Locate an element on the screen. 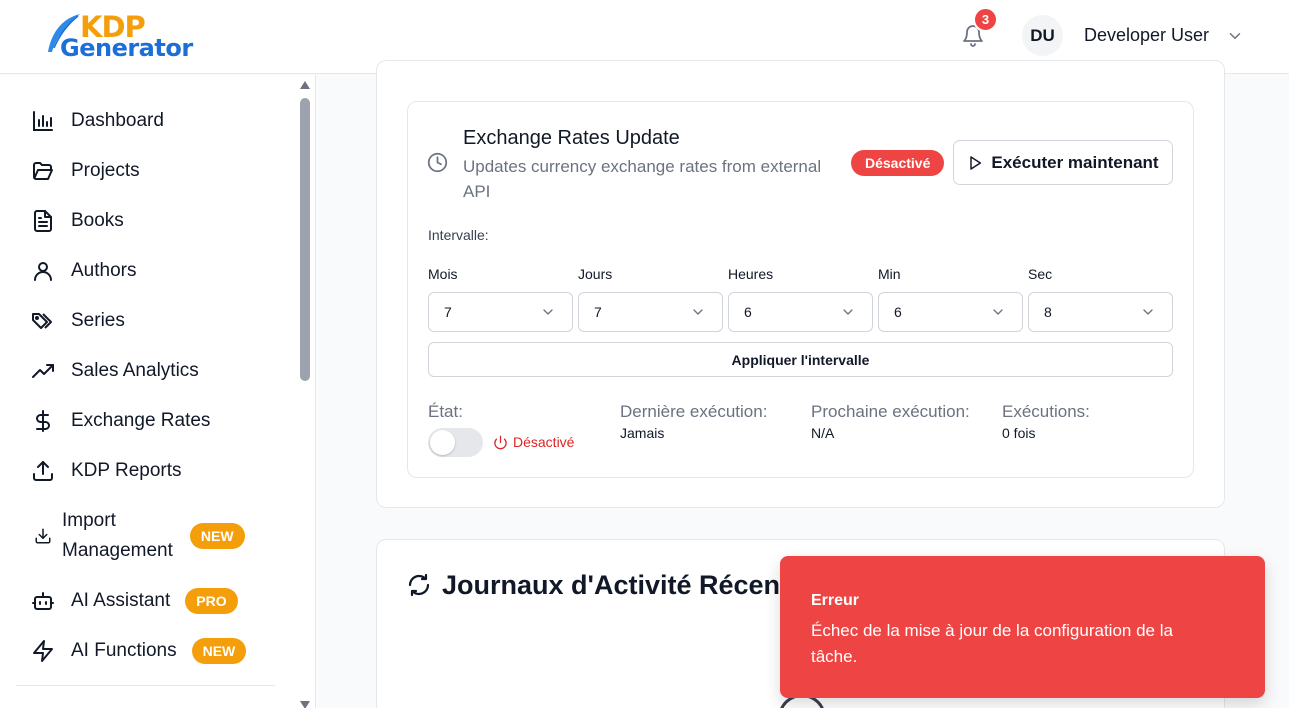 This screenshot has height=708, width=1289. sidebar-item-label: KDP Reports is located at coordinates (126, 470).